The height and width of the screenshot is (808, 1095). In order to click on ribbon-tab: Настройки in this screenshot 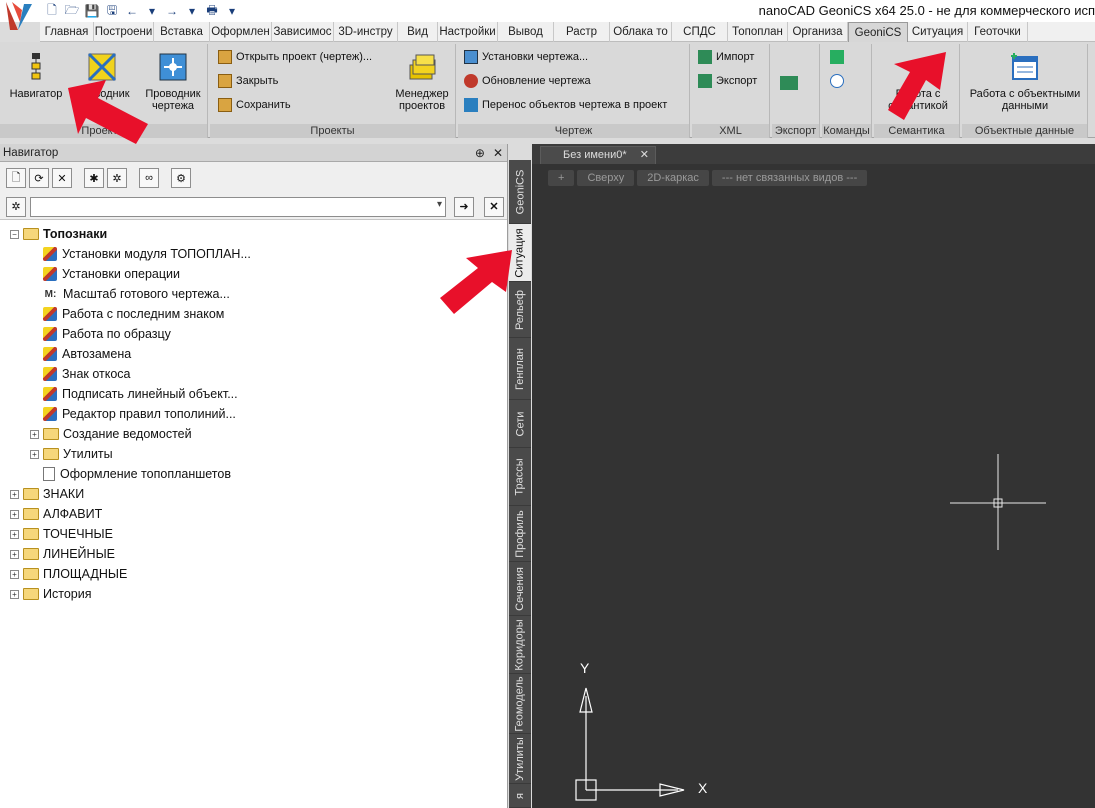, I will do `click(468, 32)`.